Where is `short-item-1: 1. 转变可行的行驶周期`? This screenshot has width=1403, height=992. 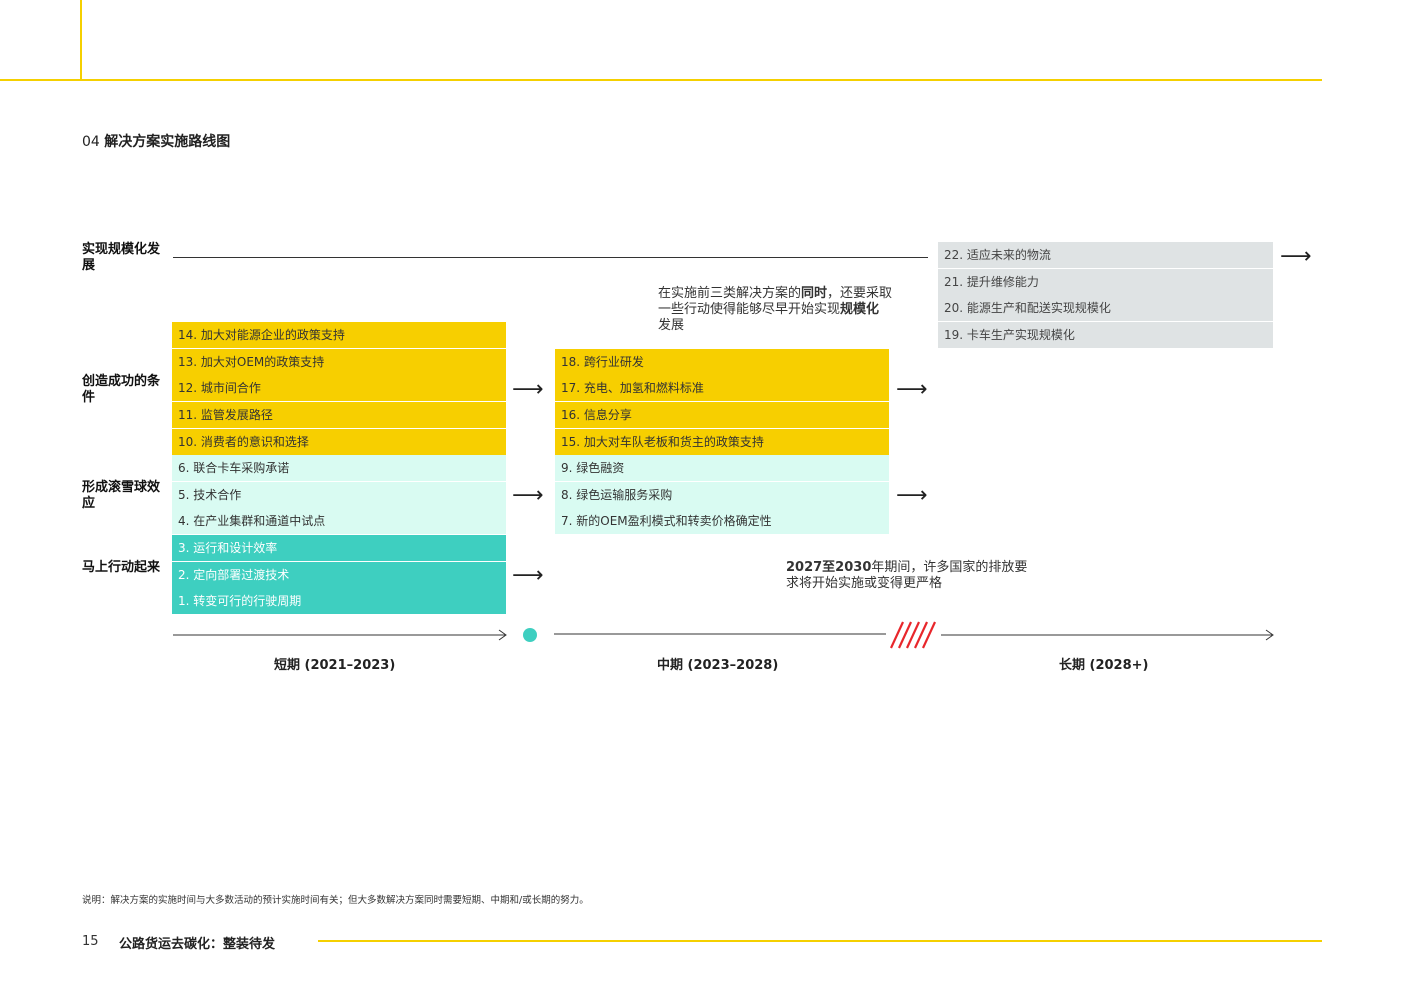
short-item-1: 1. 转变可行的行驶周期 is located at coordinates (339, 601).